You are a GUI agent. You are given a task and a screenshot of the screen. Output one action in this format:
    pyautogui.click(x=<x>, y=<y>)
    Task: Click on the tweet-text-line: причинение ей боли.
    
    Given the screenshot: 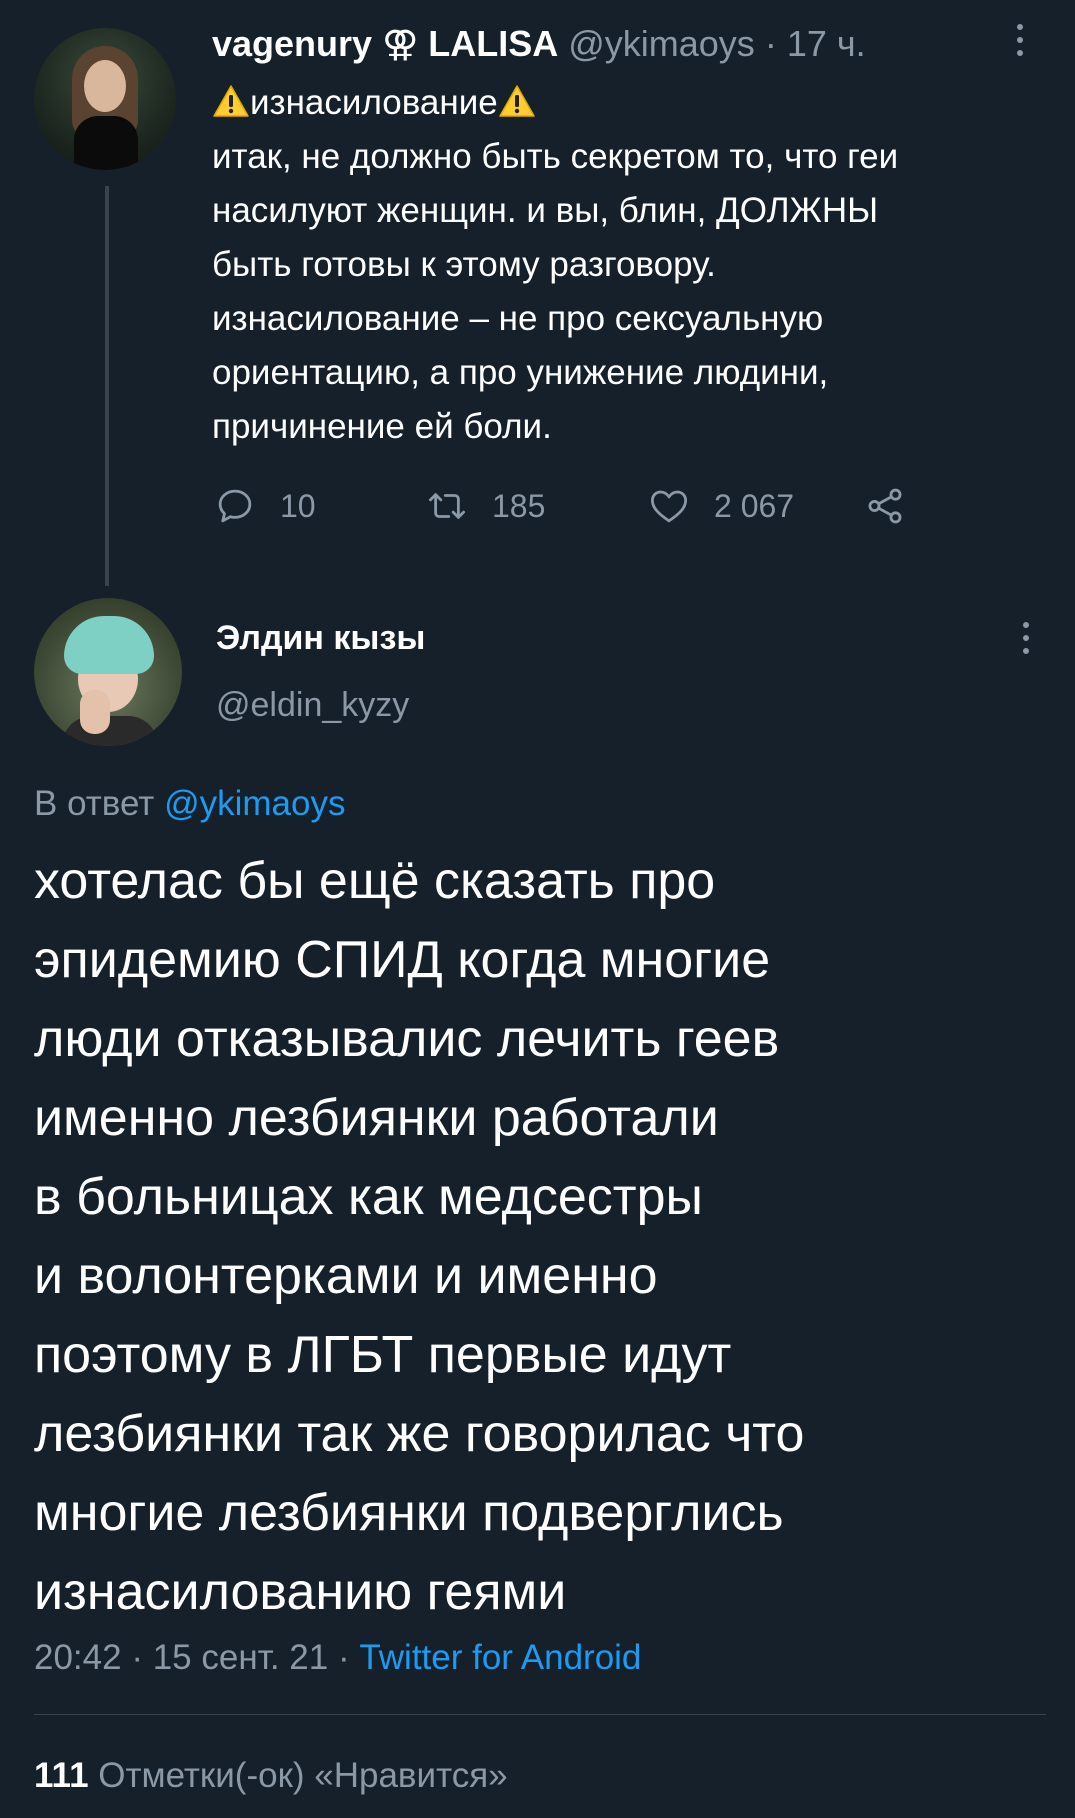 What is the action you would take?
    pyautogui.click(x=382, y=426)
    